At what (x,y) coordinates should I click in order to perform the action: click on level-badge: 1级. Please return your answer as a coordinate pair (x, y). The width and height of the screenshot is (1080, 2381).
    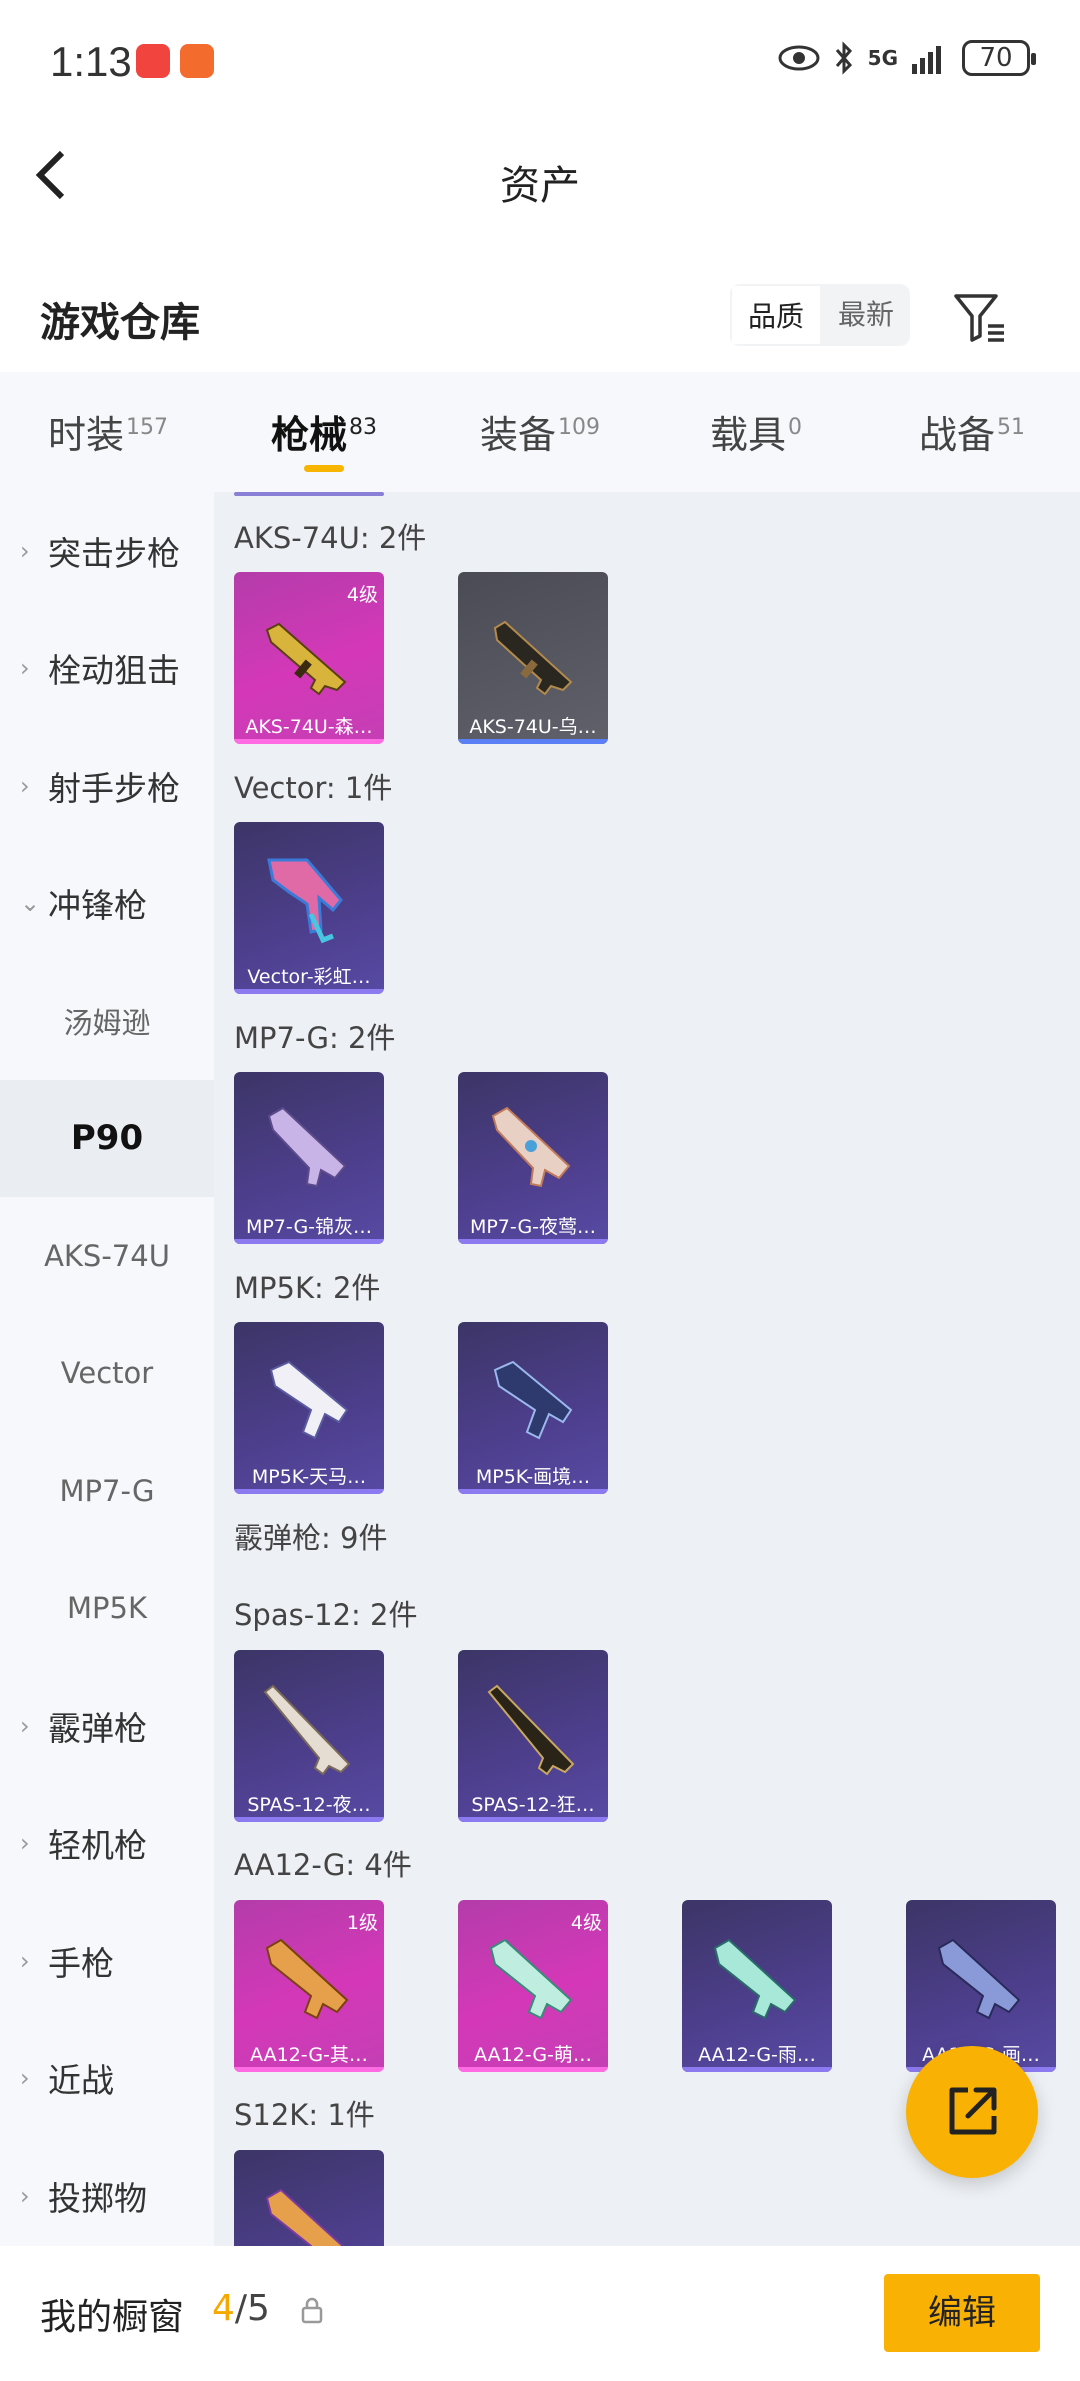
    Looking at the image, I should click on (362, 1923).